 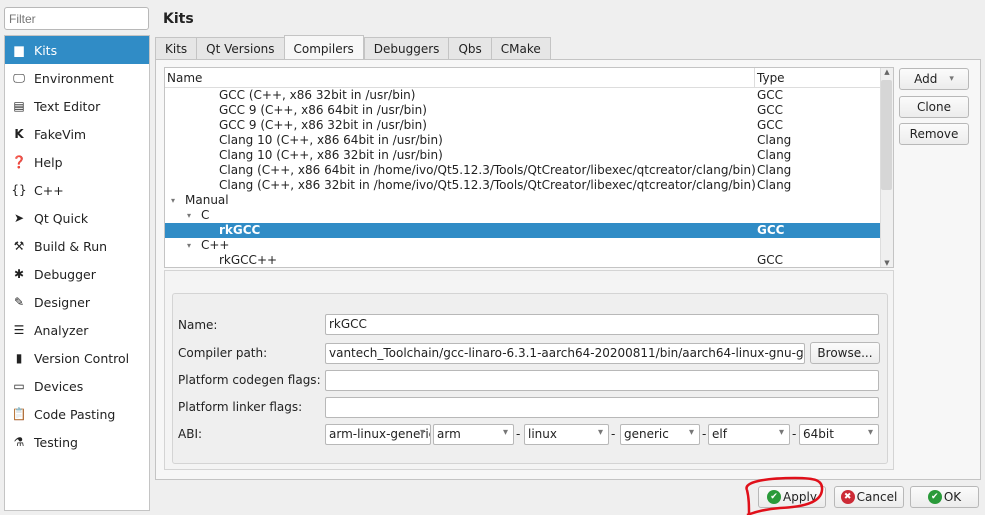 I want to click on sidebar-item-testing: ⚗ Testing, so click(x=77, y=442).